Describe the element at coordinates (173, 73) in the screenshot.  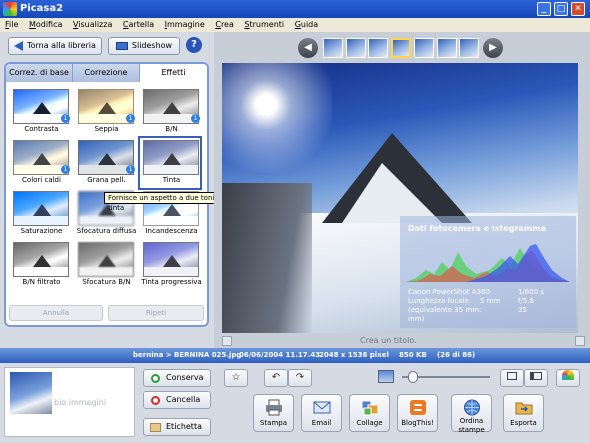
I see `tab-effects: Effetti` at that location.